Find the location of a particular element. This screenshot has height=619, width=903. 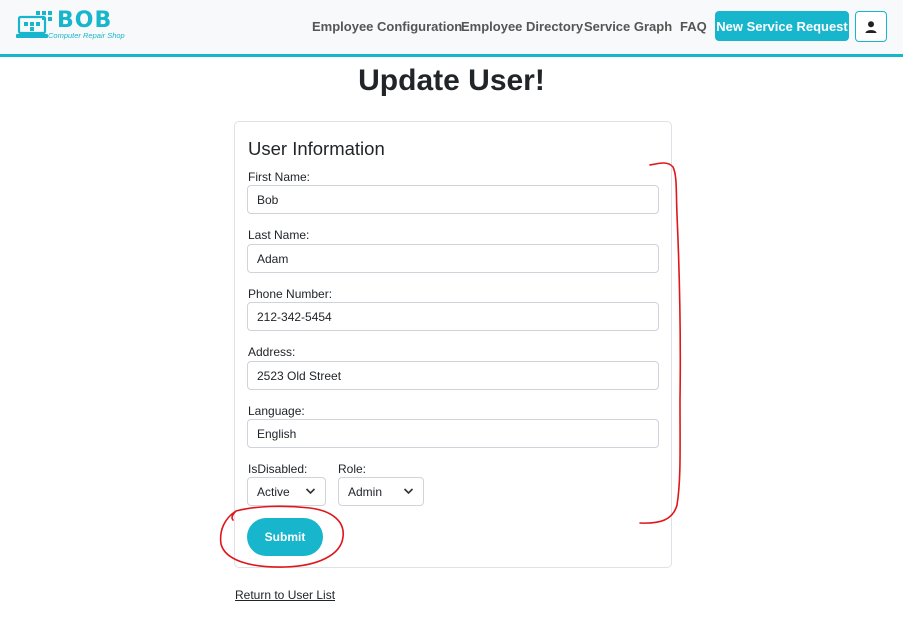

nav-employee-configuration: Employee Configuration is located at coordinates (387, 27).